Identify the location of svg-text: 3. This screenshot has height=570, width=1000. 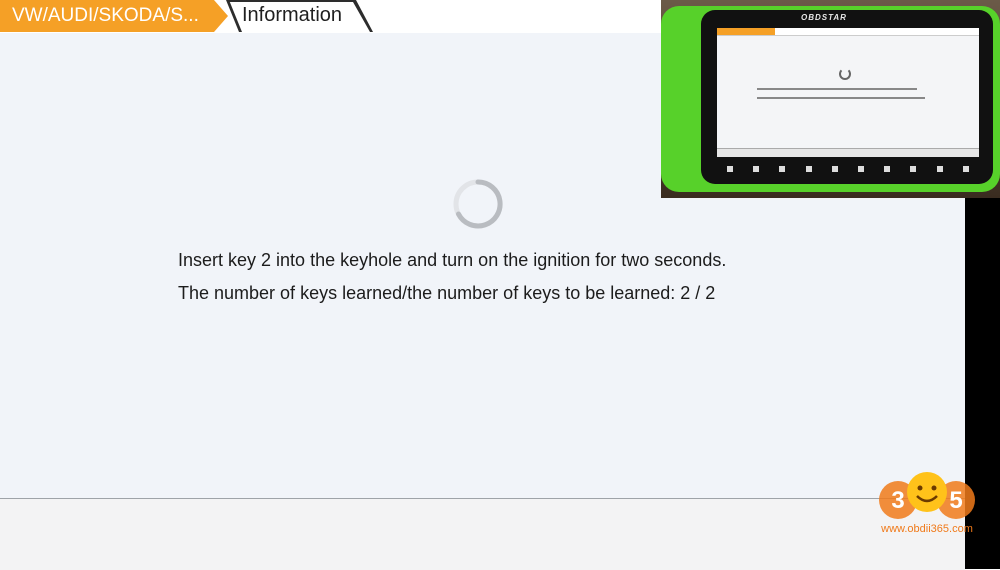
(897, 500).